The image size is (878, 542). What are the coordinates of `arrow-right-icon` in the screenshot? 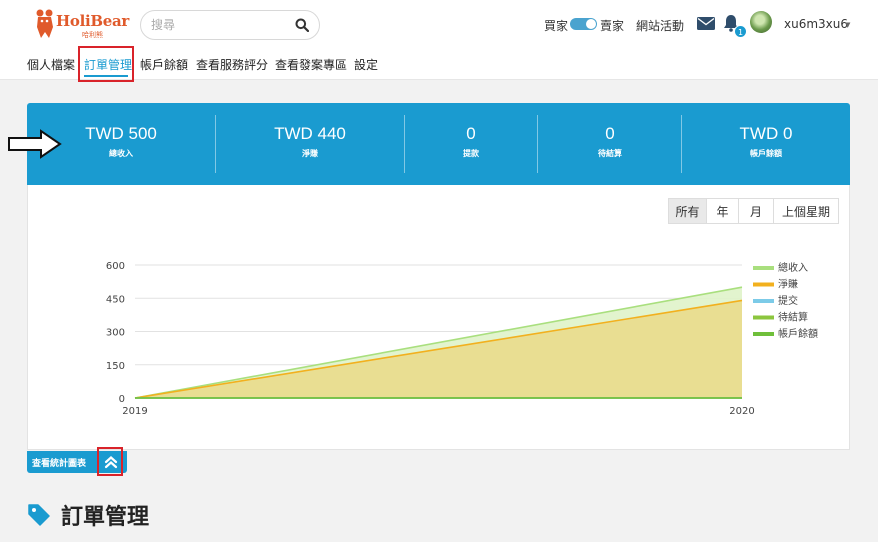 It's located at (35, 144).